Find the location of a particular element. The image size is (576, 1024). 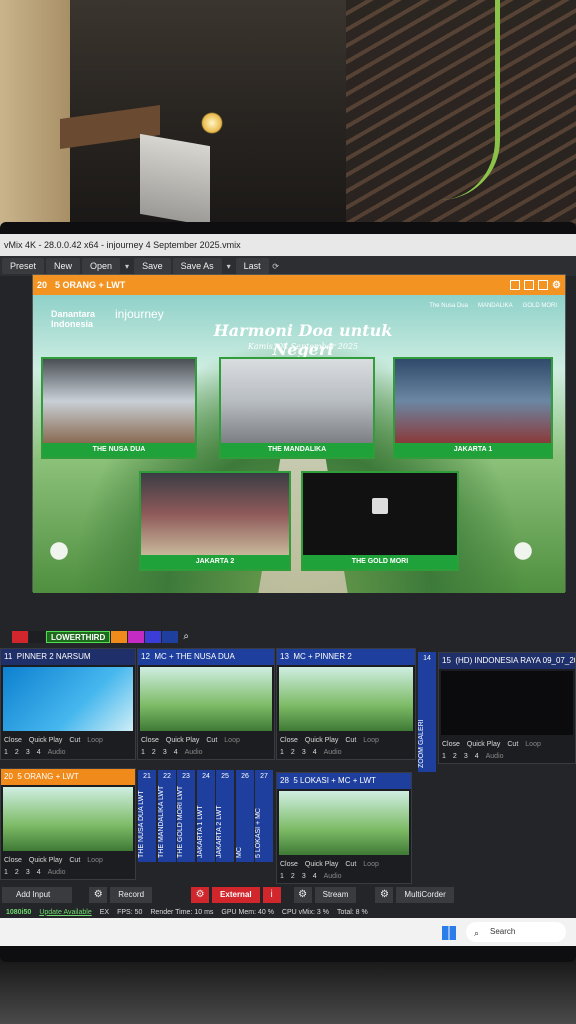

input-21: THE NUSA DUA LWT is located at coordinates (147, 823).